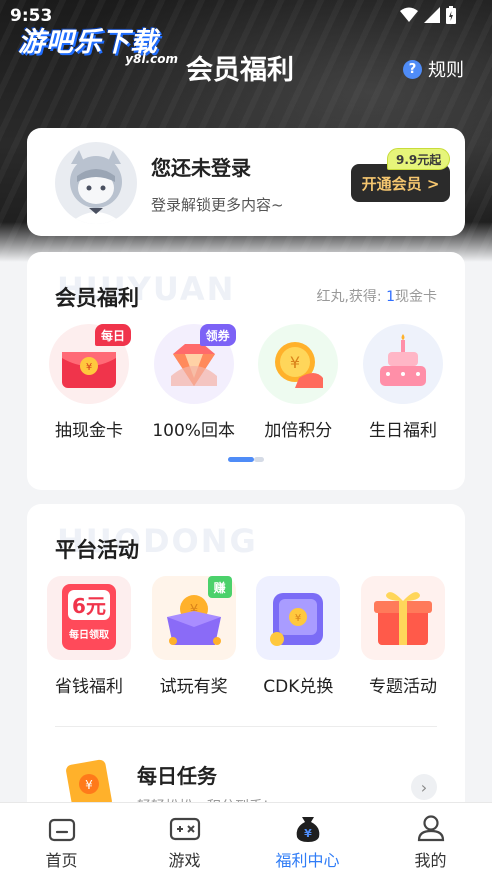  Describe the element at coordinates (201, 166) in the screenshot. I see `login-title: 您还未登录` at that location.